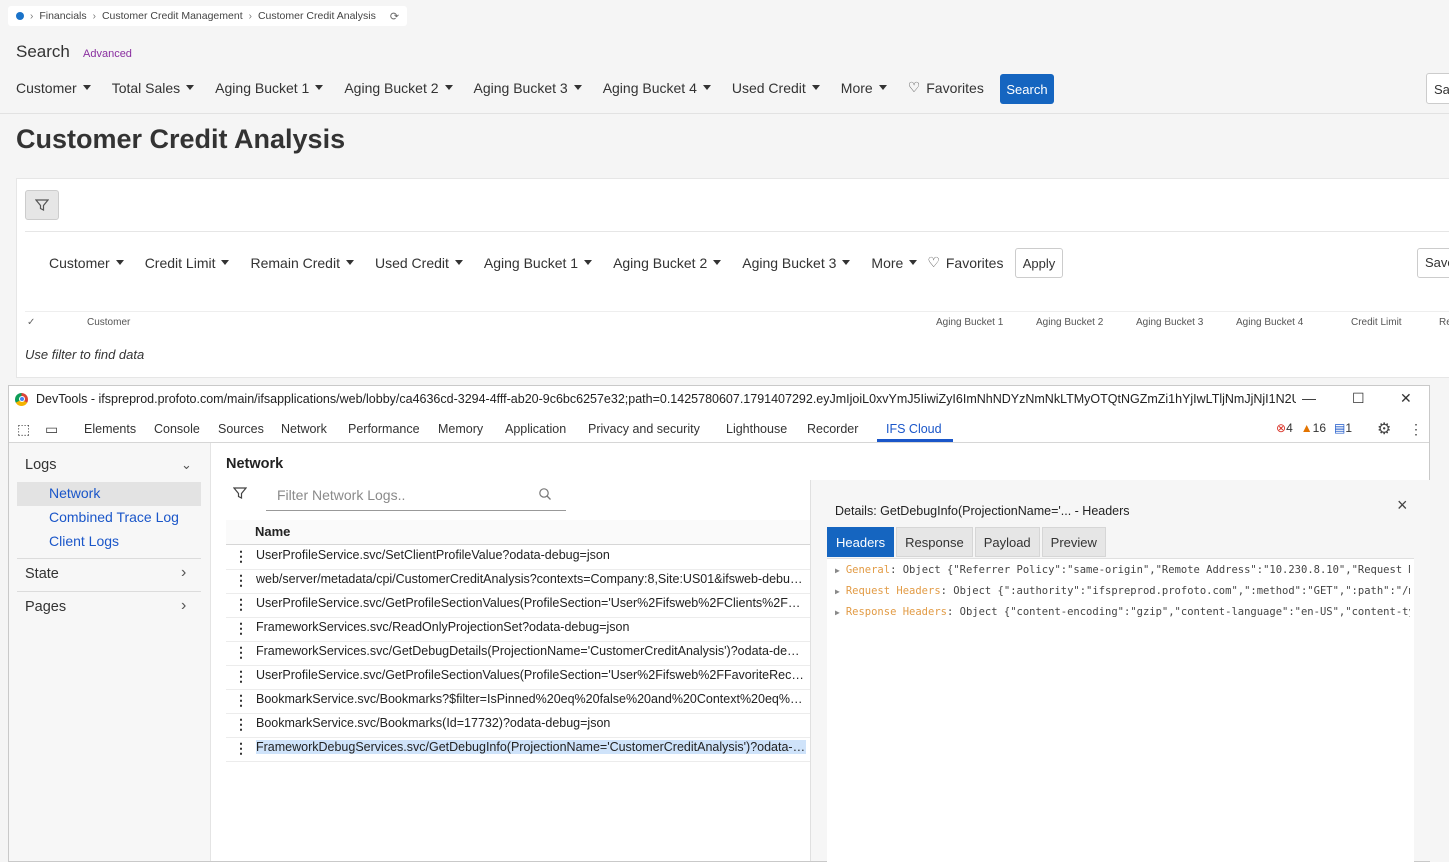 This screenshot has width=1449, height=862. Describe the element at coordinates (1406, 398) in the screenshot. I see `close-icon: ✕` at that location.